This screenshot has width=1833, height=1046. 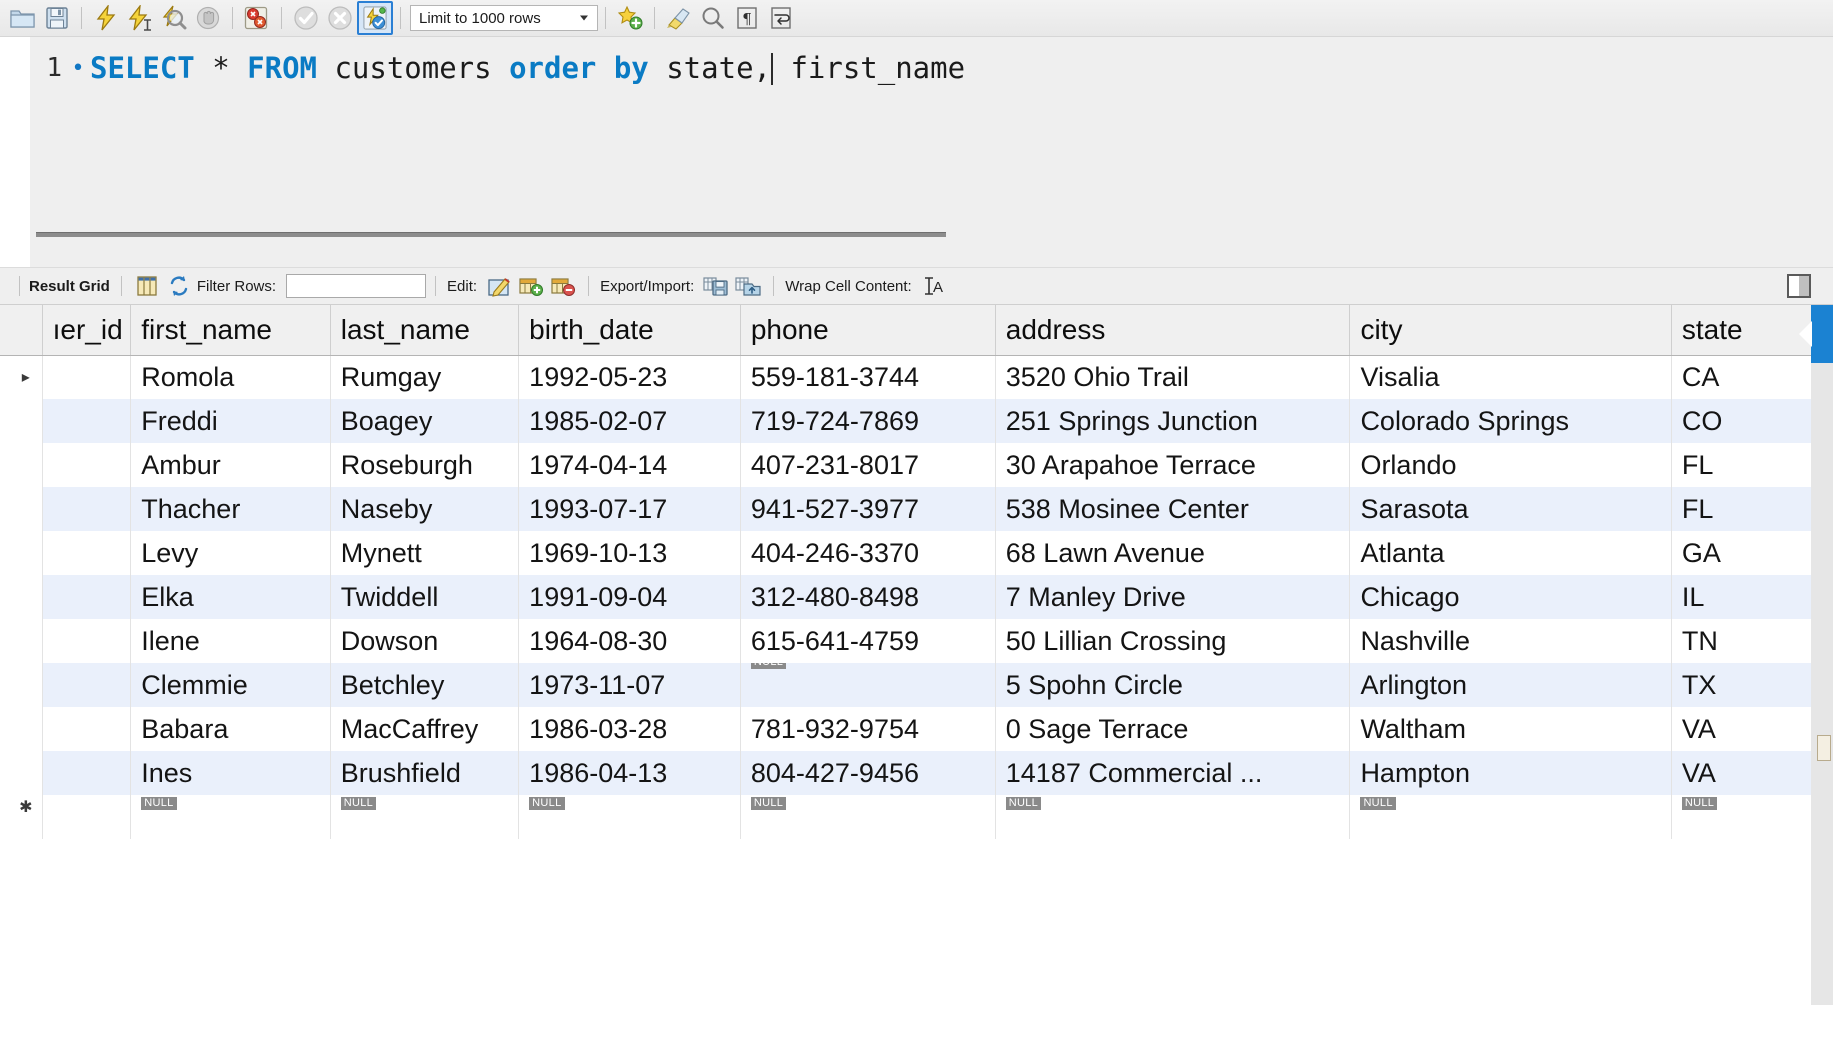 What do you see at coordinates (934, 286) in the screenshot?
I see `wrap-cell-content-icon: A` at bounding box center [934, 286].